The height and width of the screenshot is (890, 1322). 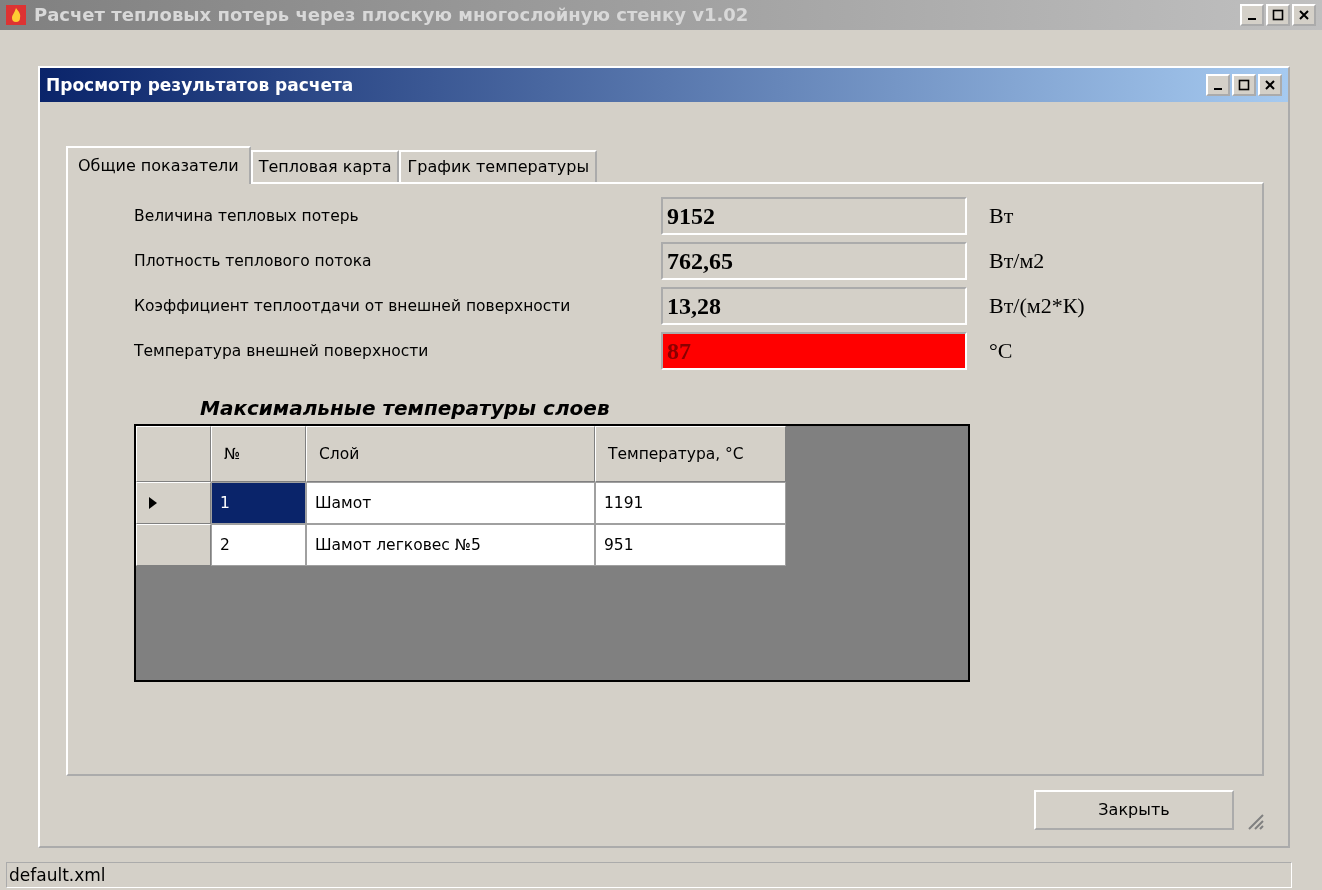 I want to click on tab: График температуры, so click(x=498, y=165).